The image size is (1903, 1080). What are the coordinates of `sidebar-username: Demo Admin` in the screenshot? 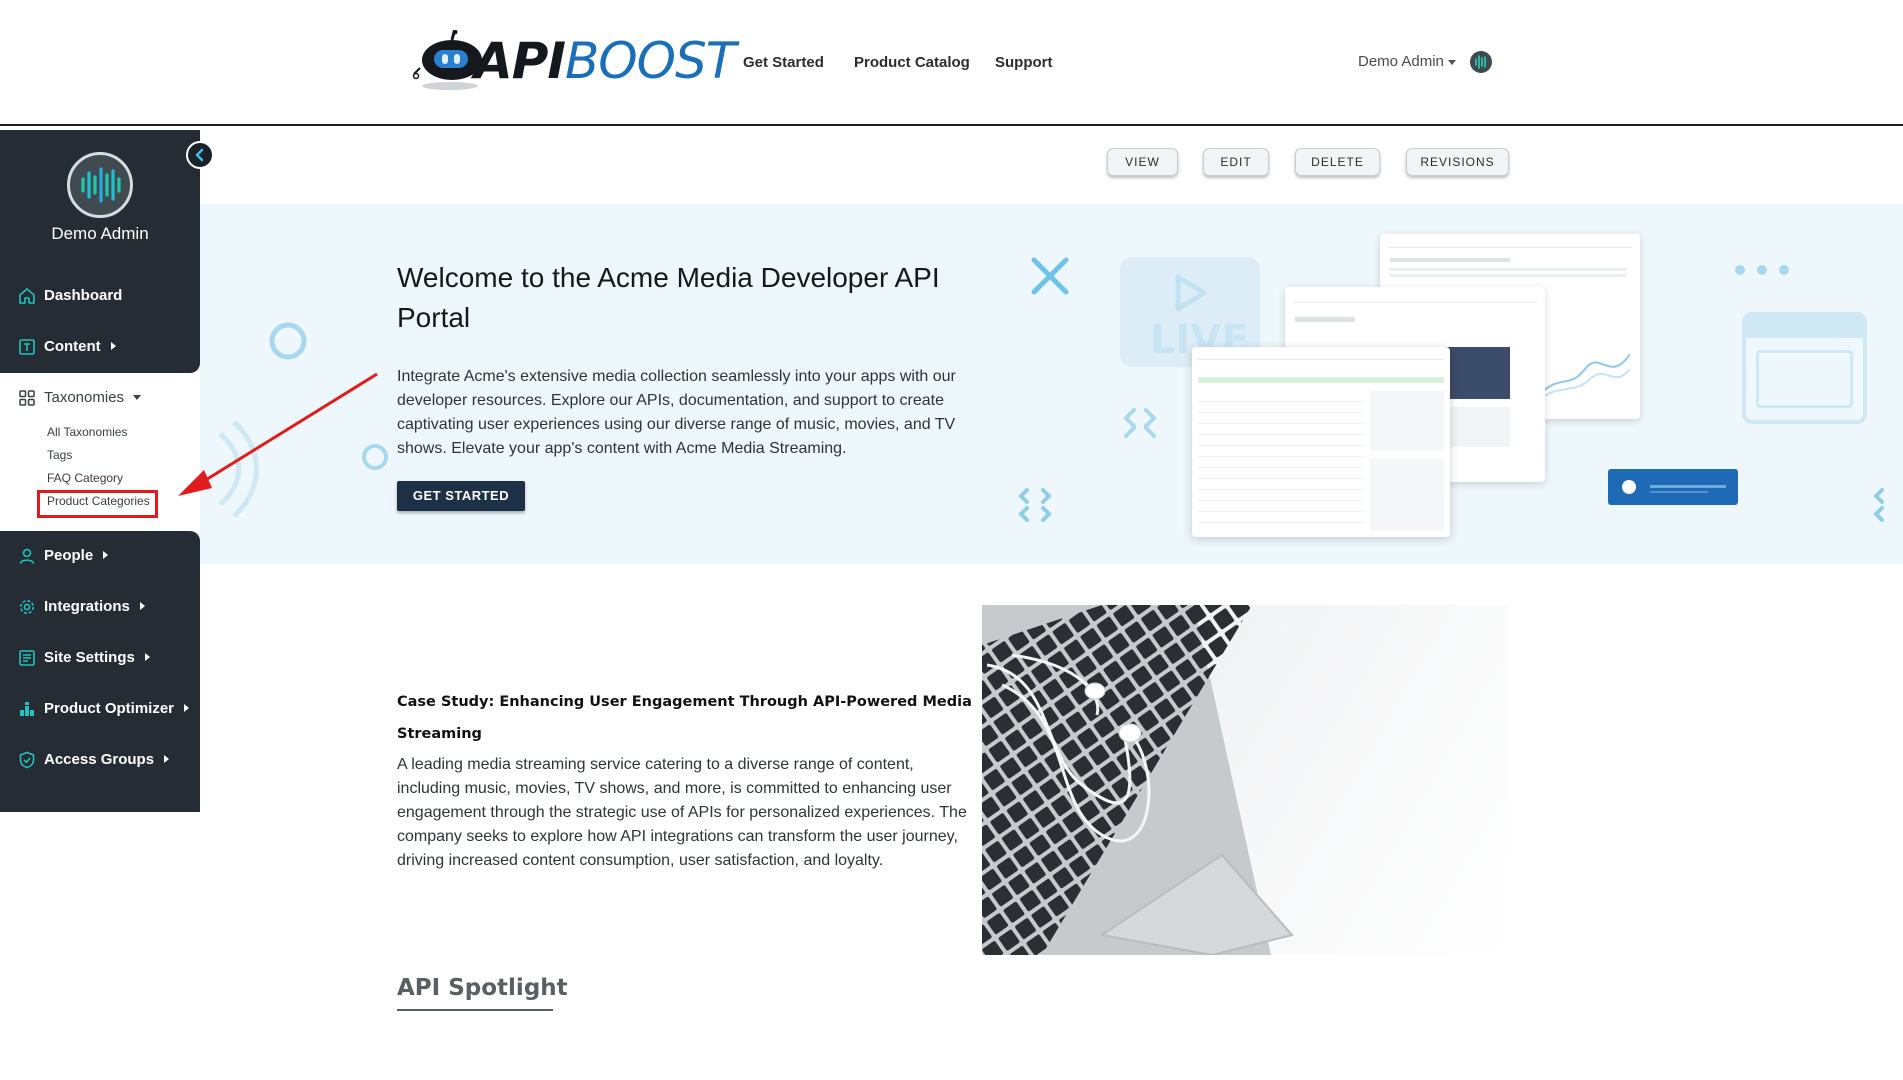 It's located at (100, 233).